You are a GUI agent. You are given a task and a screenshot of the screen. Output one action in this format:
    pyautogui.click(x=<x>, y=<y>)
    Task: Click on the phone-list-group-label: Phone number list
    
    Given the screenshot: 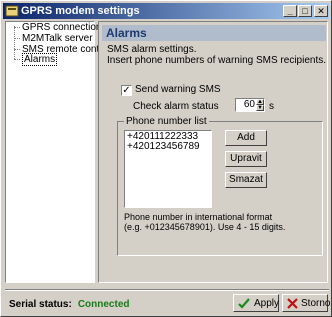 What is the action you would take?
    pyautogui.click(x=166, y=121)
    